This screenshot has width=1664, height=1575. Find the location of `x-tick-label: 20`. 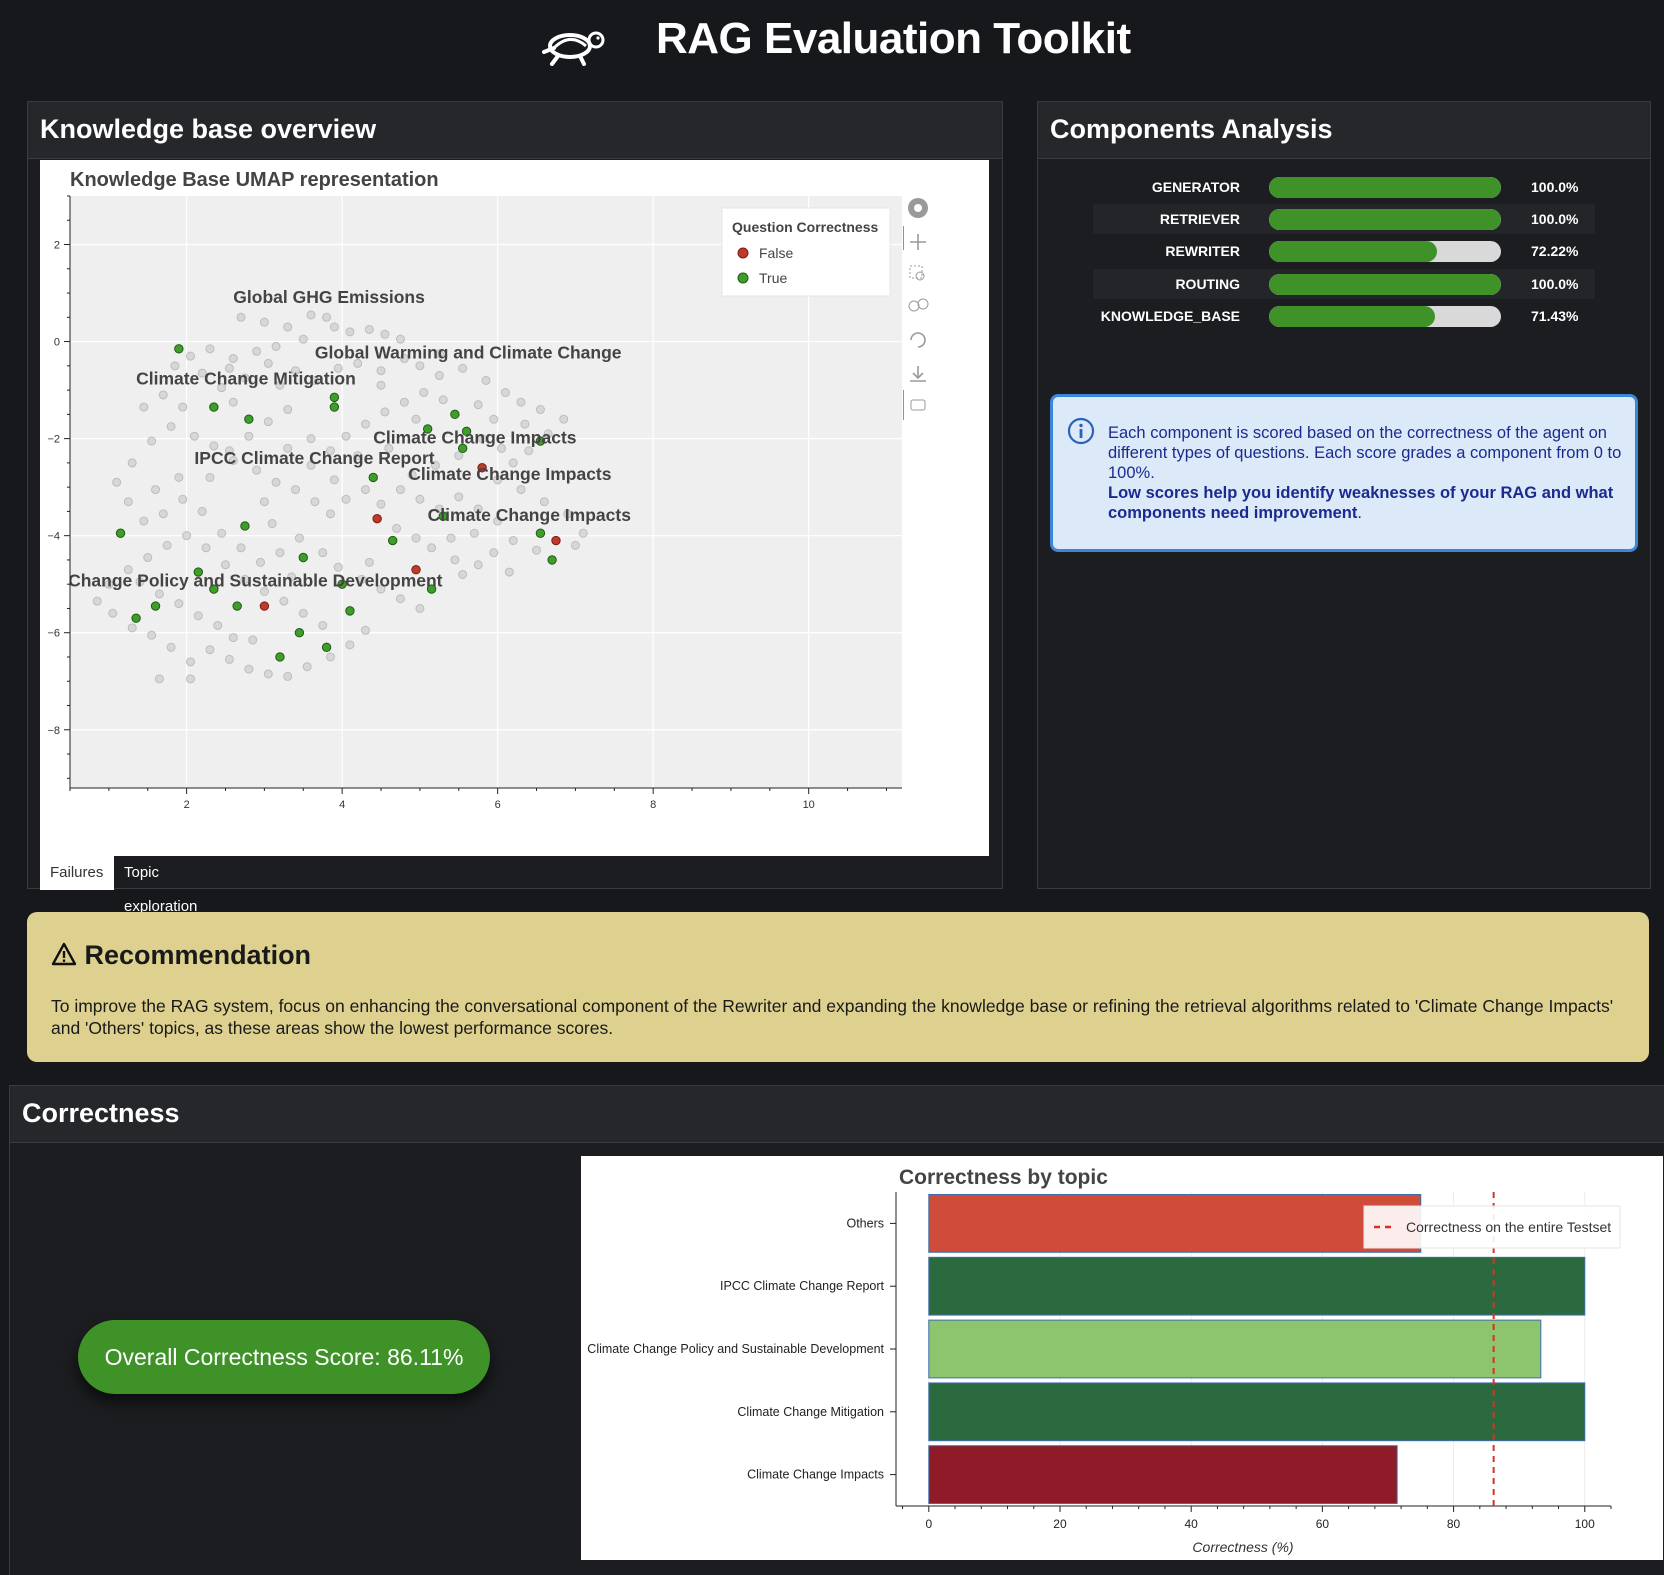

x-tick-label: 20 is located at coordinates (1060, 1524).